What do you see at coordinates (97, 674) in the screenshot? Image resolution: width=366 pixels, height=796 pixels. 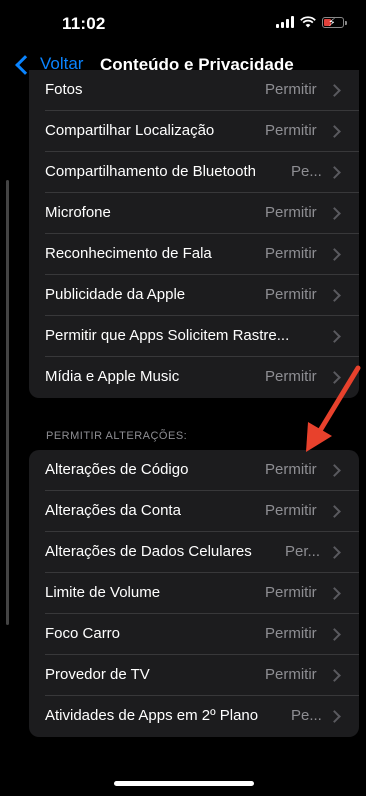 I see `row-label: Provedor de TV` at bounding box center [97, 674].